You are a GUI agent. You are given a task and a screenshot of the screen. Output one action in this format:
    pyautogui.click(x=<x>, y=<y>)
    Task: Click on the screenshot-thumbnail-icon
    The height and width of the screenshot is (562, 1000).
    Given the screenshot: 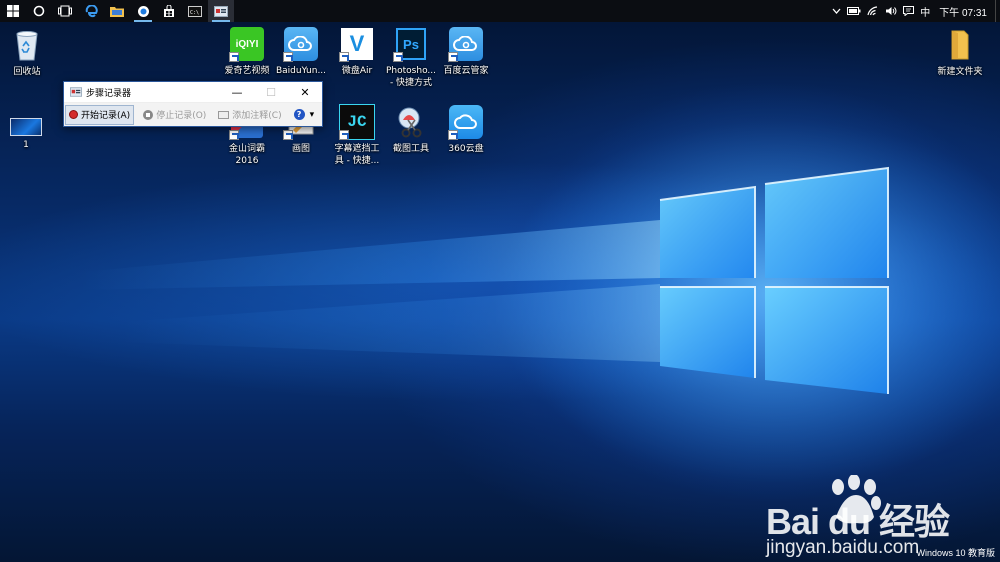 What is the action you would take?
    pyautogui.click(x=26, y=127)
    